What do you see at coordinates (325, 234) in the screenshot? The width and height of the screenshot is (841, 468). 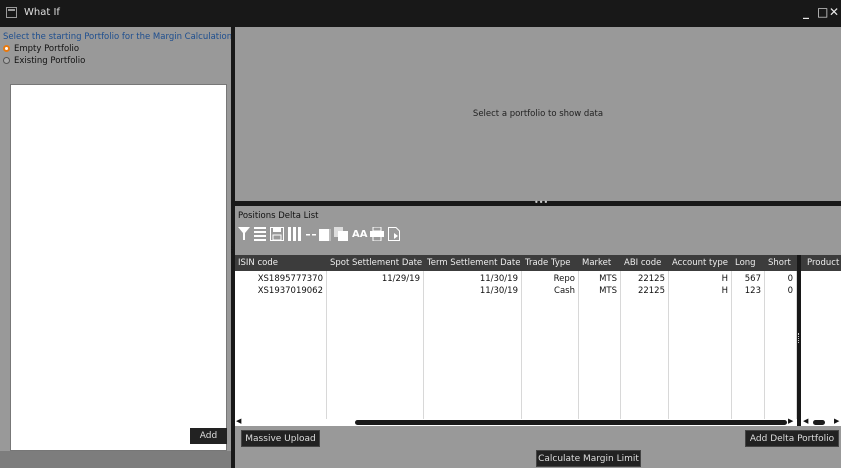 I see `window-icon` at bounding box center [325, 234].